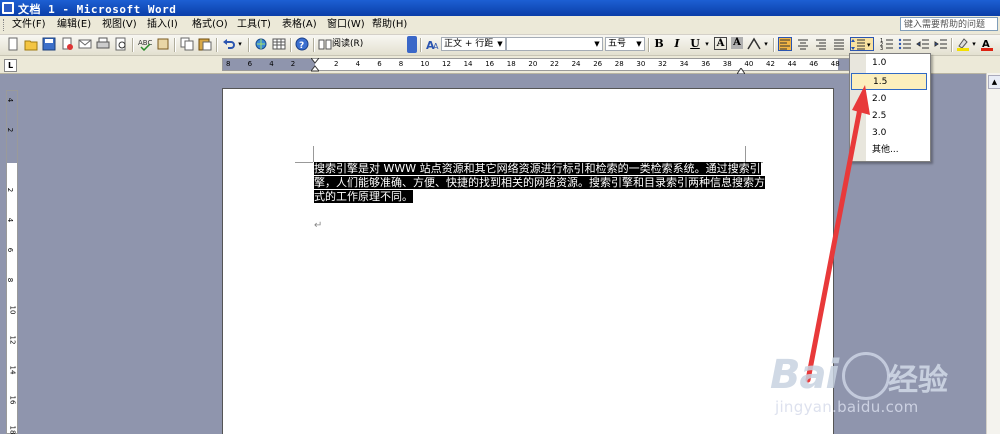 The width and height of the screenshot is (1000, 434). Describe the element at coordinates (554, 44) in the screenshot. I see `font-name-select: ▼` at that location.